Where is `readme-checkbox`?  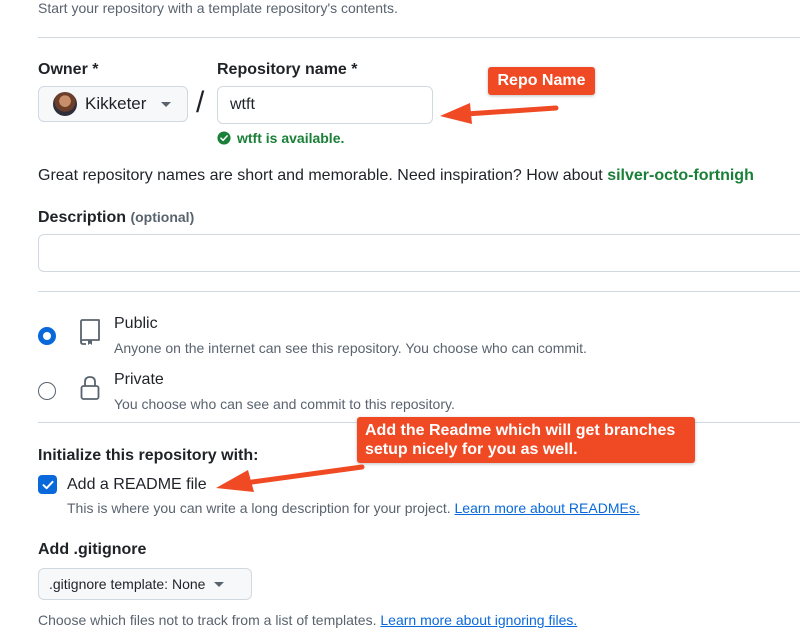
readme-checkbox is located at coordinates (47, 484).